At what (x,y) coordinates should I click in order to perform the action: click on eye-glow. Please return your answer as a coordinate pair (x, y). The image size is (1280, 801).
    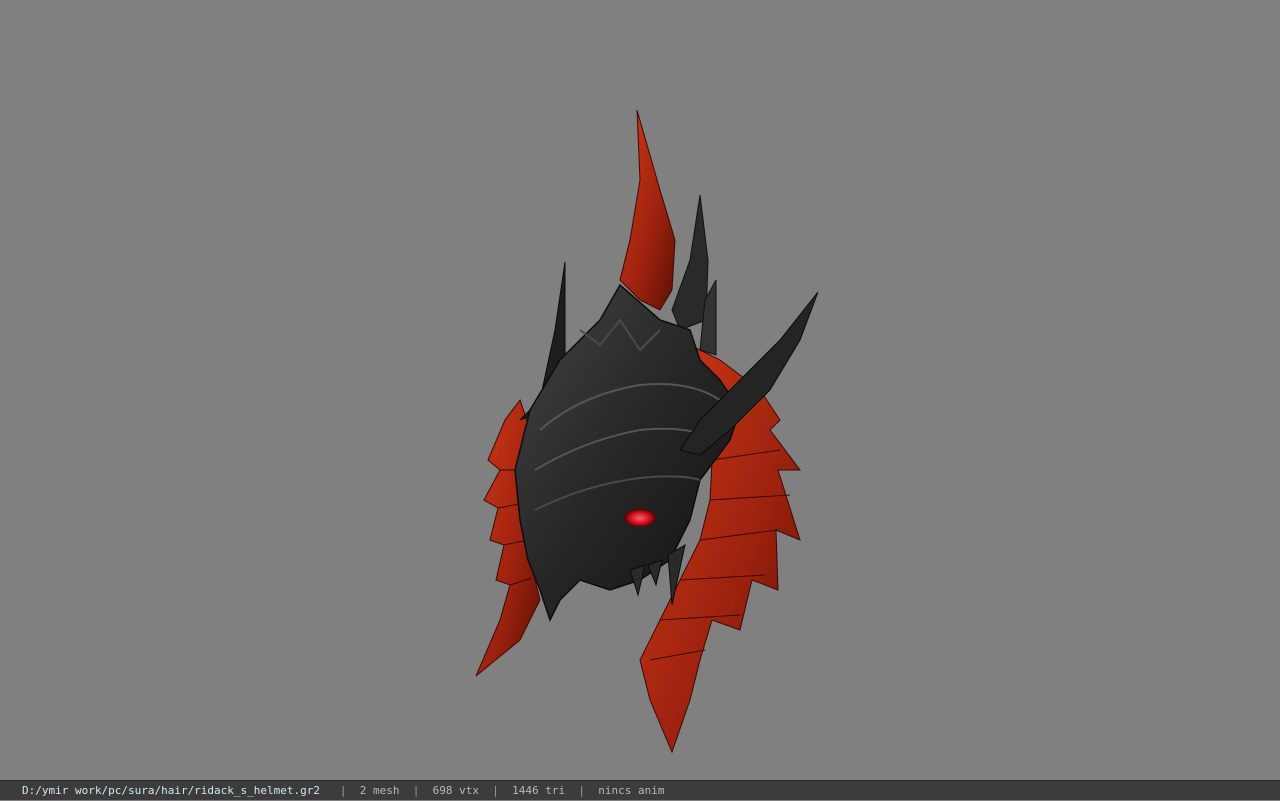
    Looking at the image, I should click on (640, 518).